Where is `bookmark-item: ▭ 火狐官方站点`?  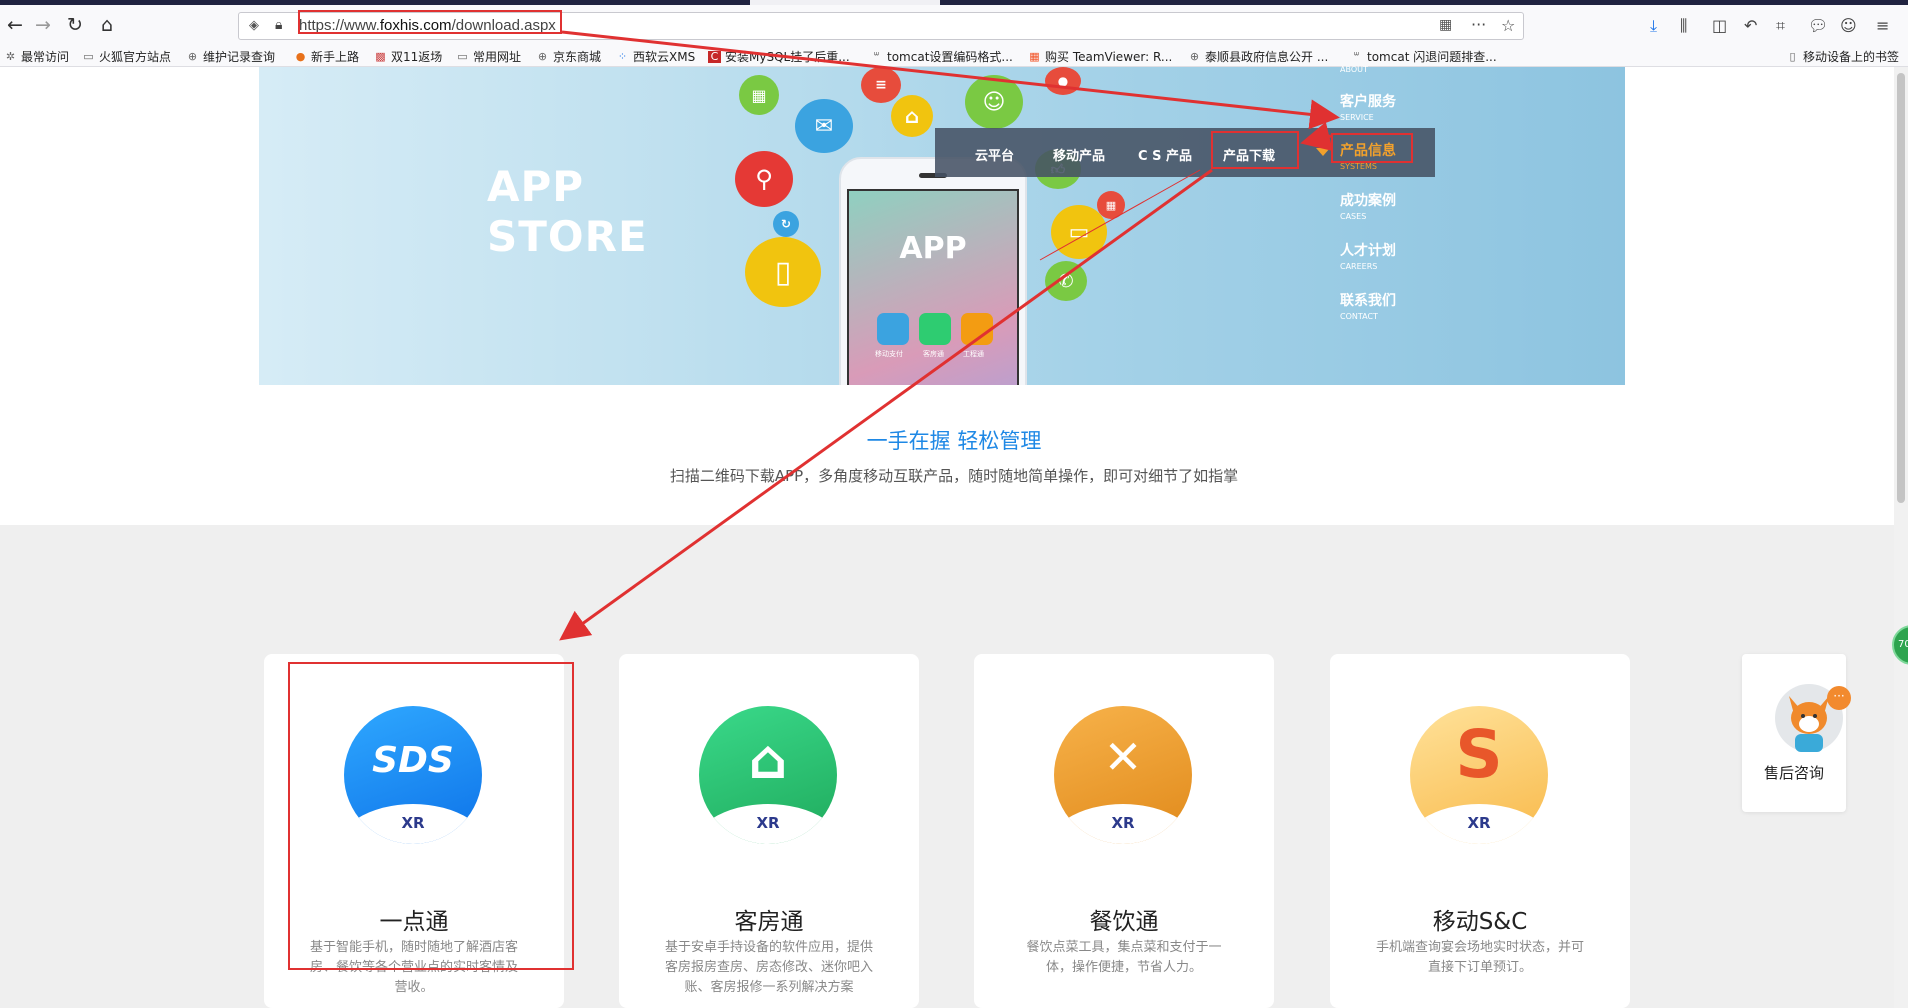
bookmark-item: ▭ 火狐官方站点 is located at coordinates (126, 56).